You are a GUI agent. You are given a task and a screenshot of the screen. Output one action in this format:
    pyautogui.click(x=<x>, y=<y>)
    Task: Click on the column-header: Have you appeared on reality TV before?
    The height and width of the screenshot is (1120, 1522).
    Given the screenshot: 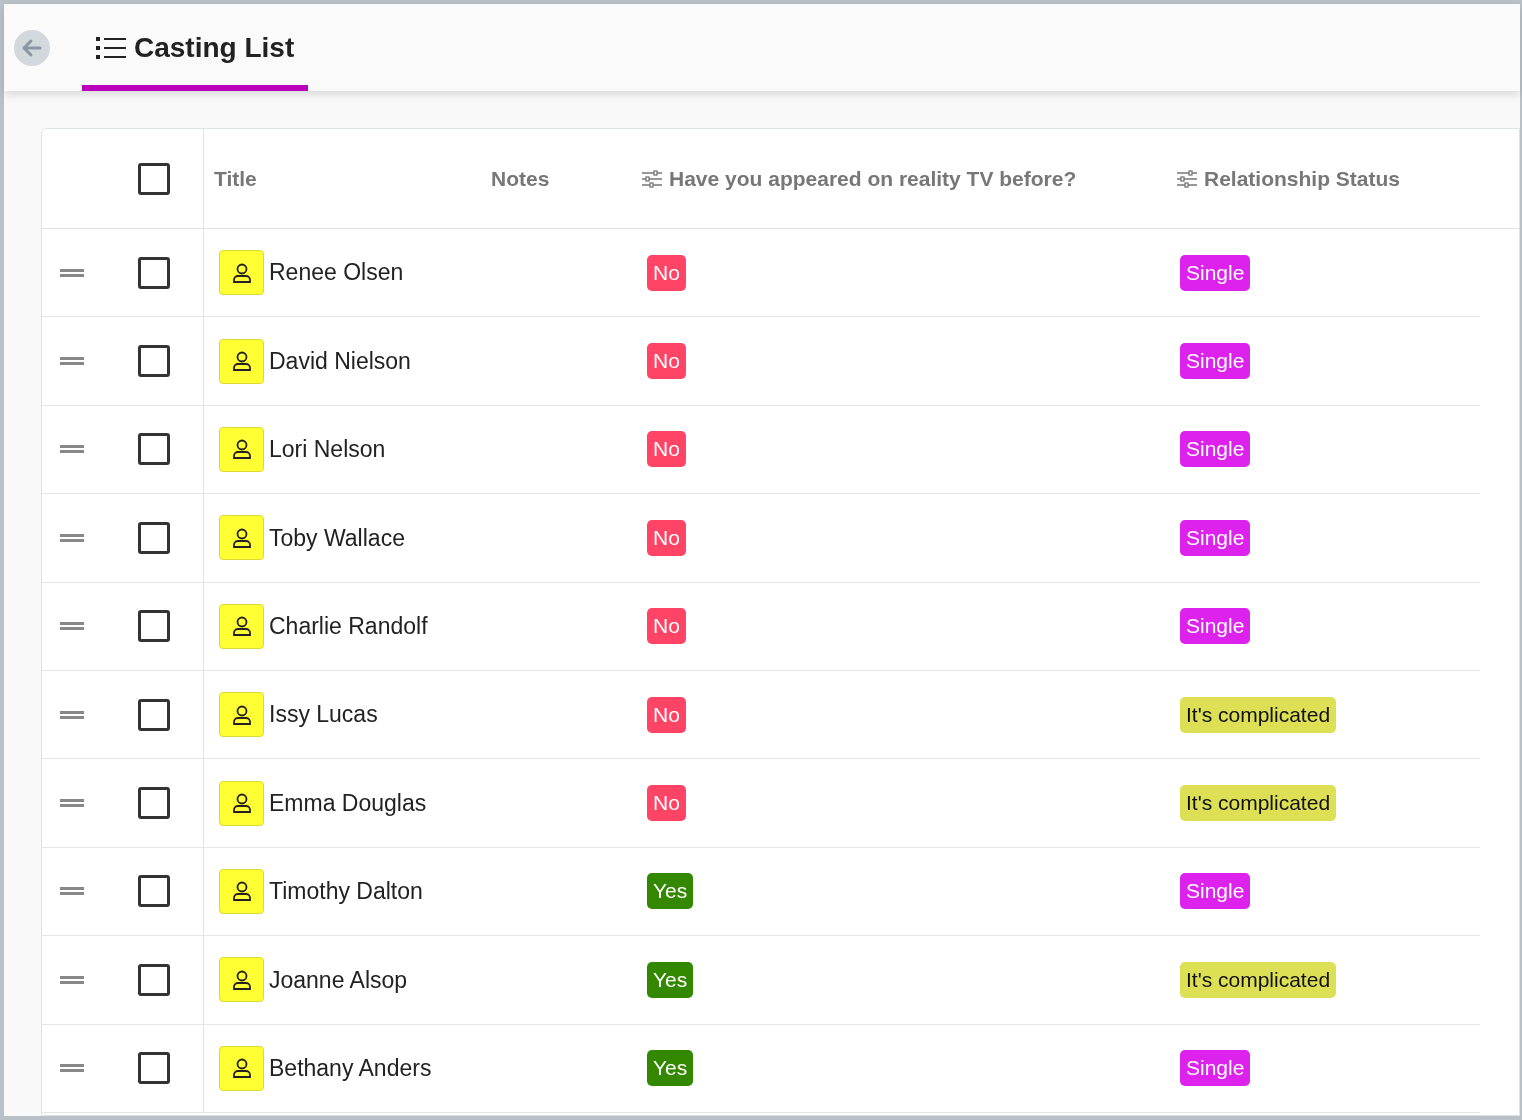 What is the action you would take?
    pyautogui.click(x=873, y=178)
    